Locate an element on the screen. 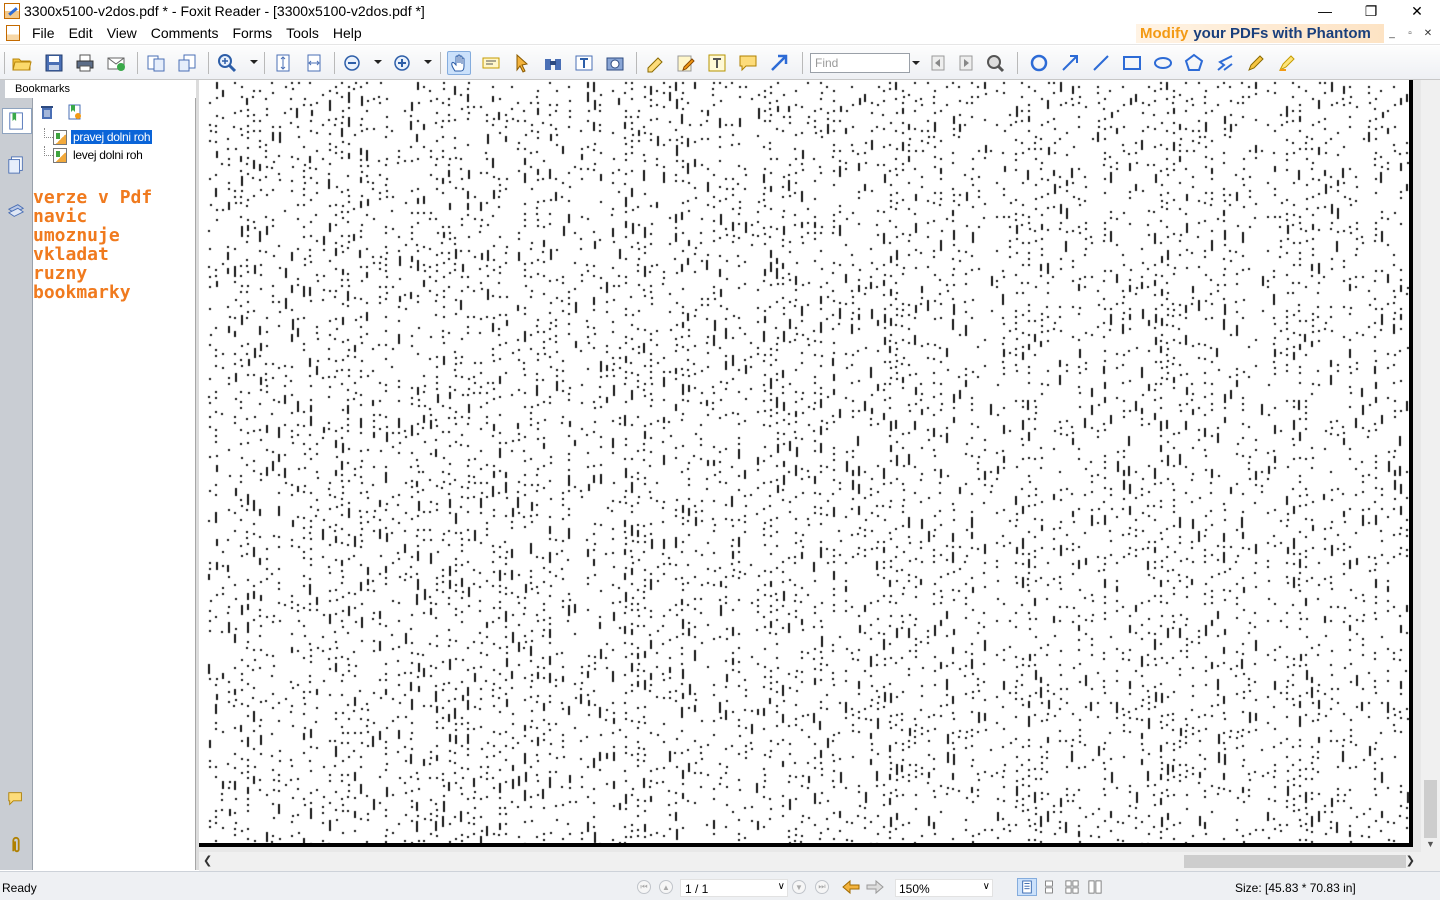 This screenshot has height=900, width=1440. mdi-restore-button: ▫ is located at coordinates (1410, 33).